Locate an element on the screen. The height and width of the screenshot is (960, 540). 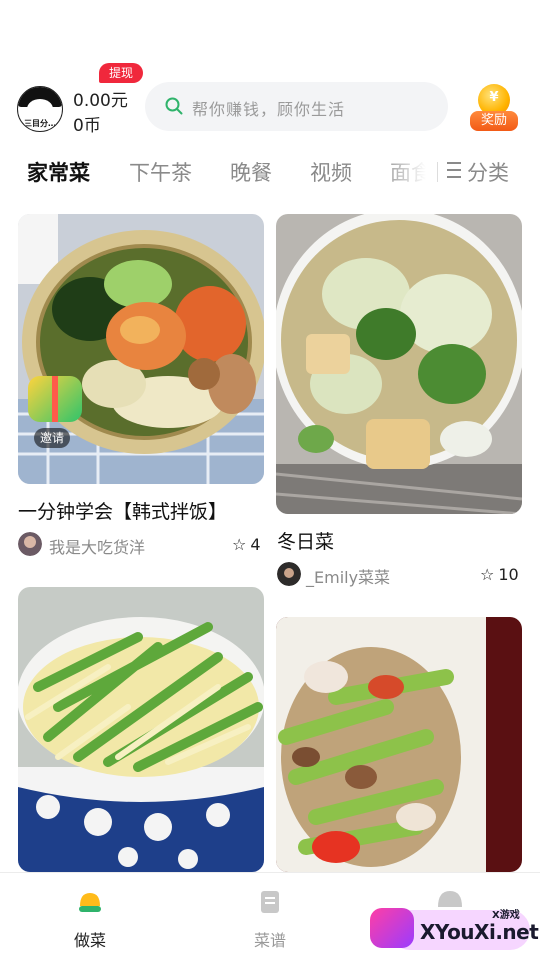
recipe-image-potato-shreds is located at coordinates (141, 729).